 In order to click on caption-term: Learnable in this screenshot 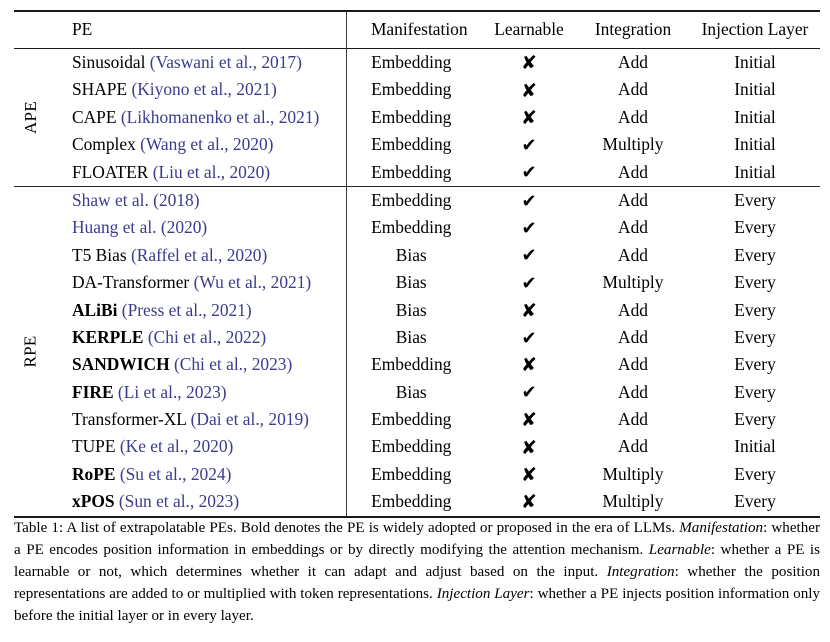, I will do `click(679, 549)`.